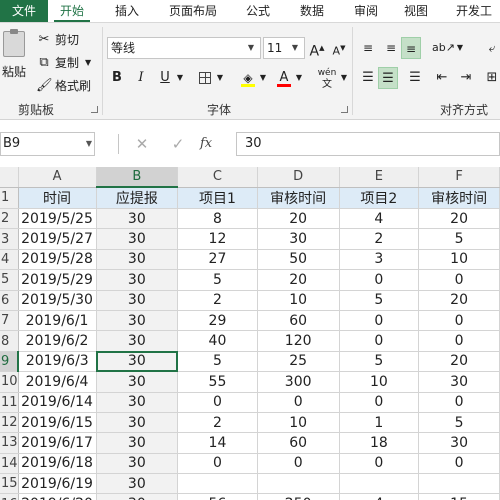 The height and width of the screenshot is (500, 500). I want to click on increase-indent-button: ⇥, so click(466, 78).